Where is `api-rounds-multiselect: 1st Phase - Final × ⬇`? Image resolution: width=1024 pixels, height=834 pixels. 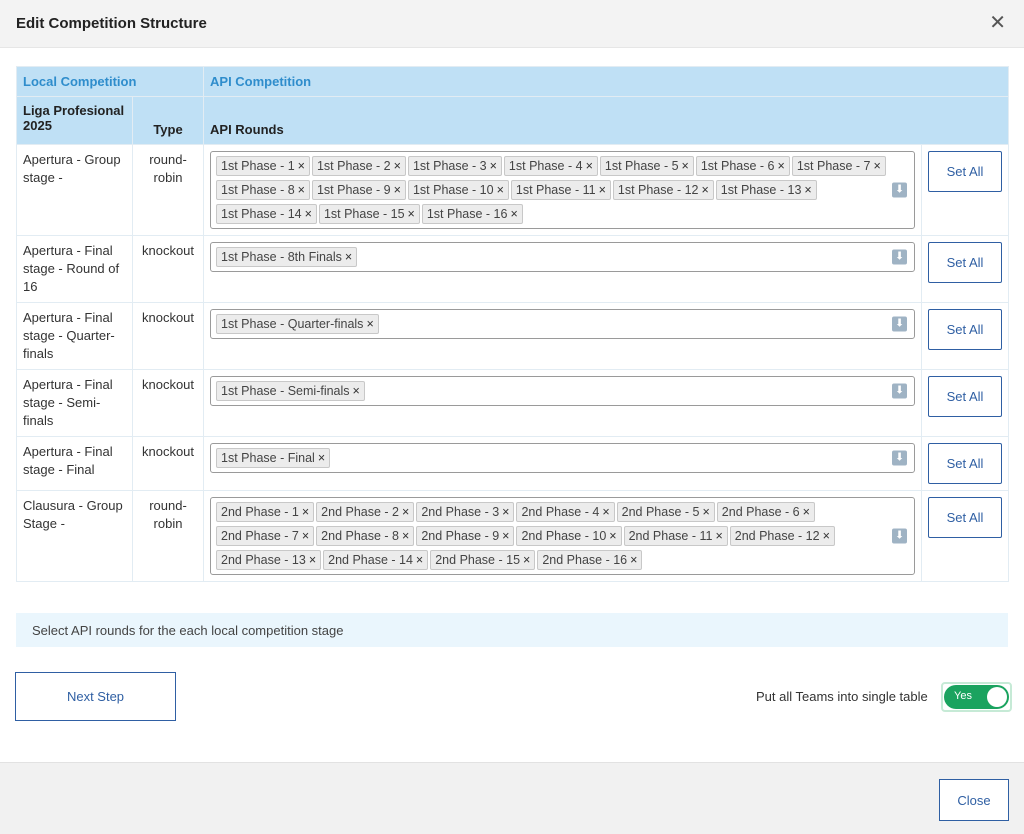 api-rounds-multiselect: 1st Phase - Final × ⬇ is located at coordinates (563, 458).